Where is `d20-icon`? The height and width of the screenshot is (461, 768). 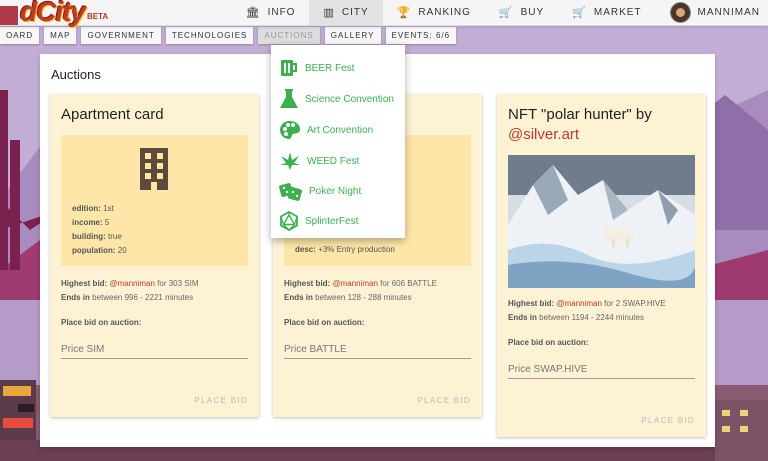
d20-icon is located at coordinates (289, 221).